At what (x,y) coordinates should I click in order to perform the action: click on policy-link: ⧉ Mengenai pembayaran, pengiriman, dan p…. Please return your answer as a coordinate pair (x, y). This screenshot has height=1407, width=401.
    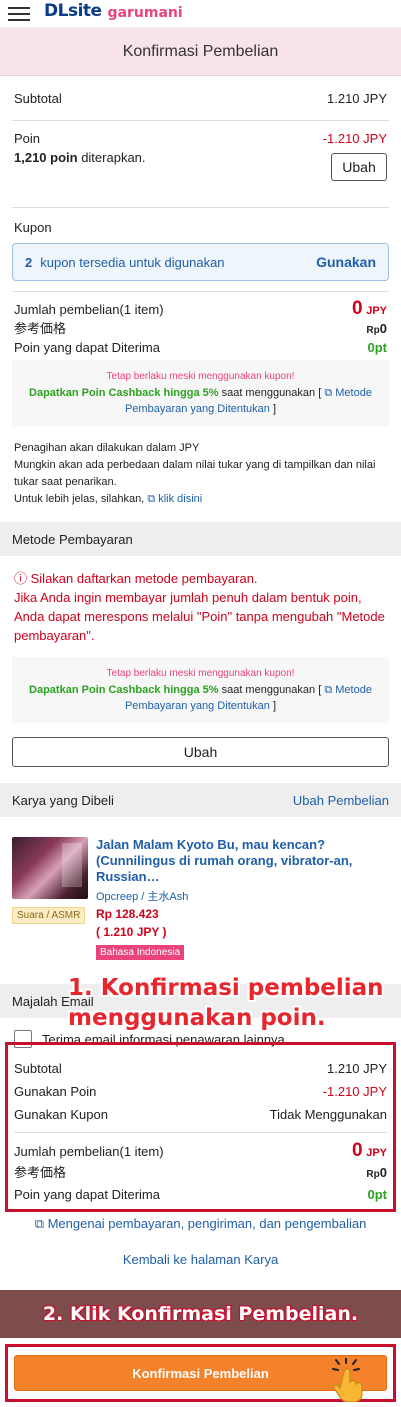
    Looking at the image, I should click on (200, 1224).